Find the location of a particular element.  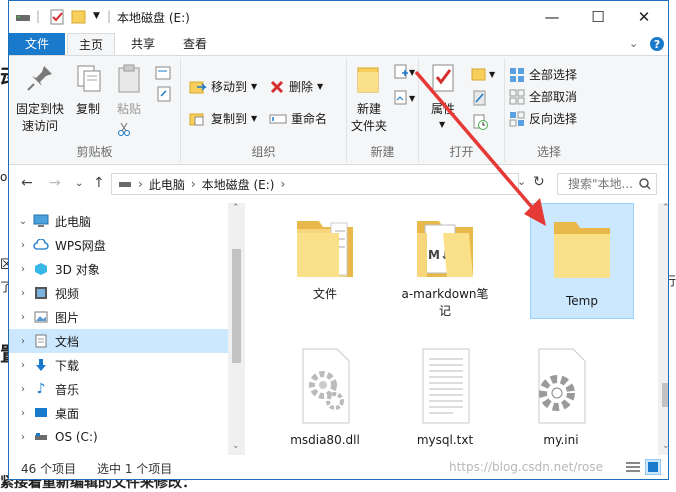

file-name: my.ini is located at coordinates (561, 440).